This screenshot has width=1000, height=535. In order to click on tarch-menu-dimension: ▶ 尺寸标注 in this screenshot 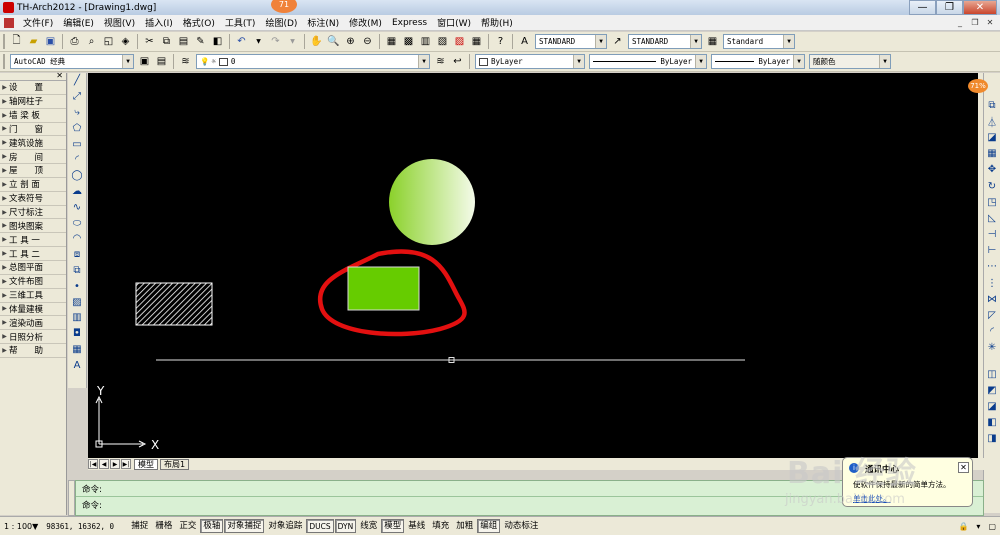, I will do `click(33, 213)`.